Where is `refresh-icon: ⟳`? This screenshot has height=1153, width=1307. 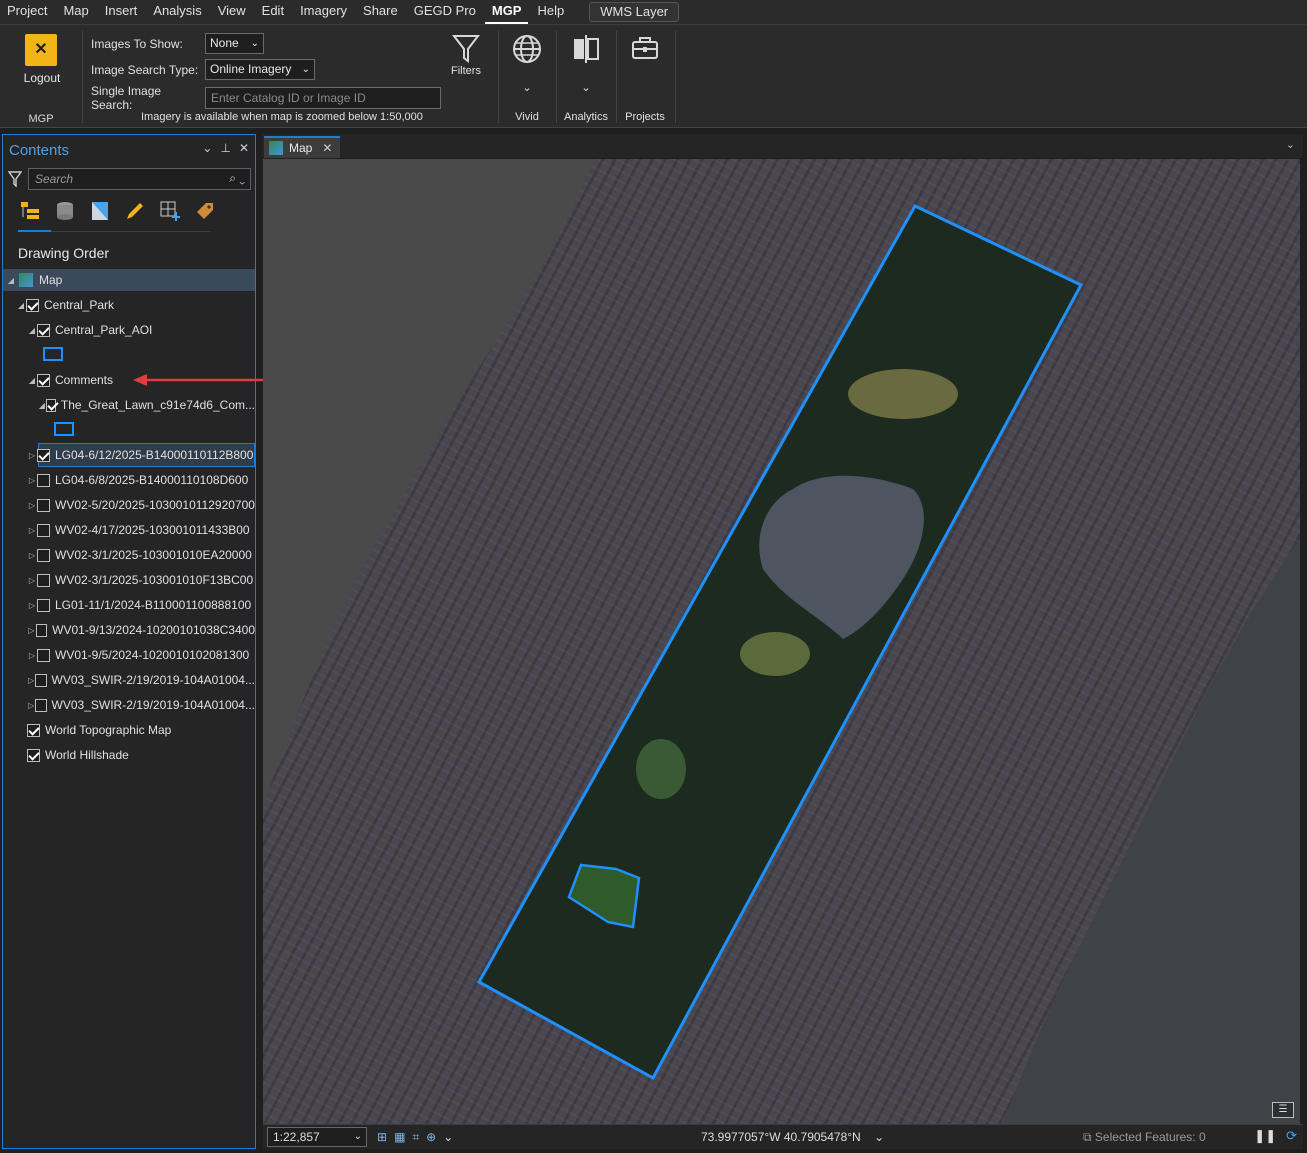
refresh-icon: ⟳ is located at coordinates (1291, 1136).